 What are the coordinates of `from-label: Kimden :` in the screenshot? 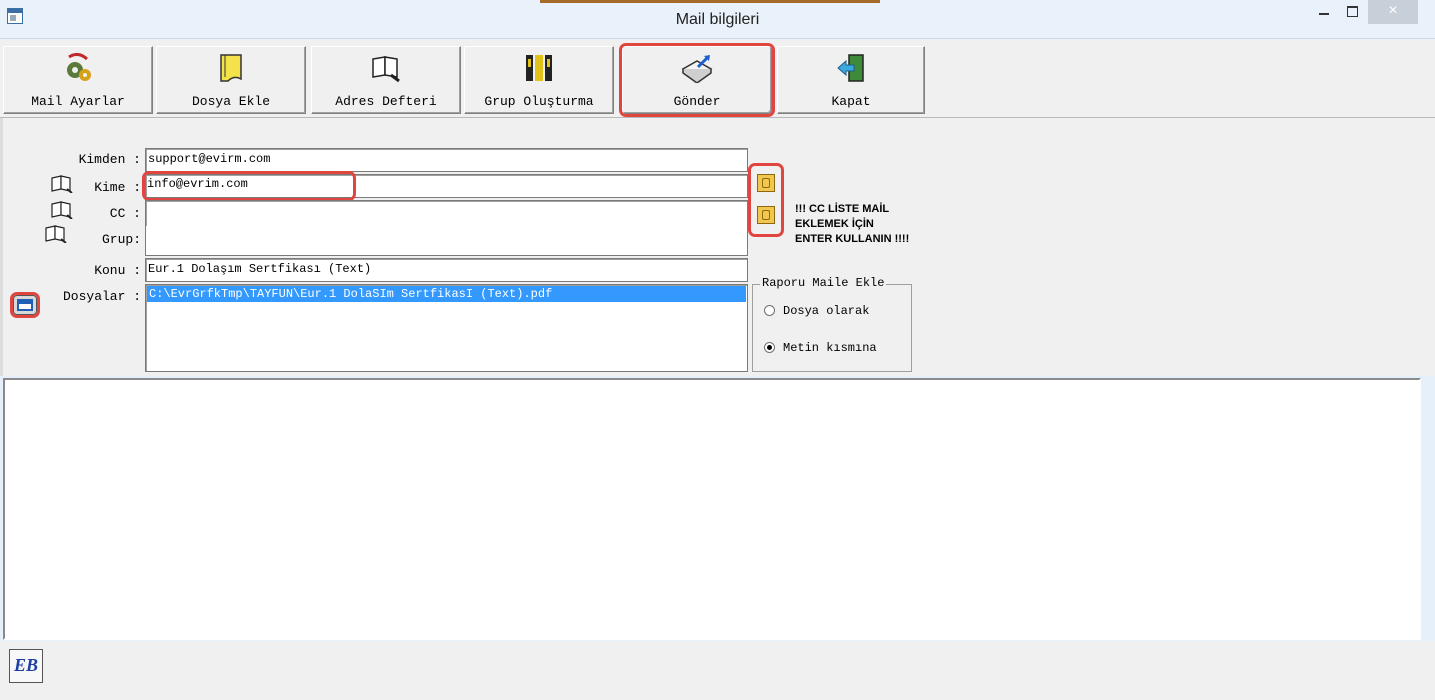 It's located at (109, 159).